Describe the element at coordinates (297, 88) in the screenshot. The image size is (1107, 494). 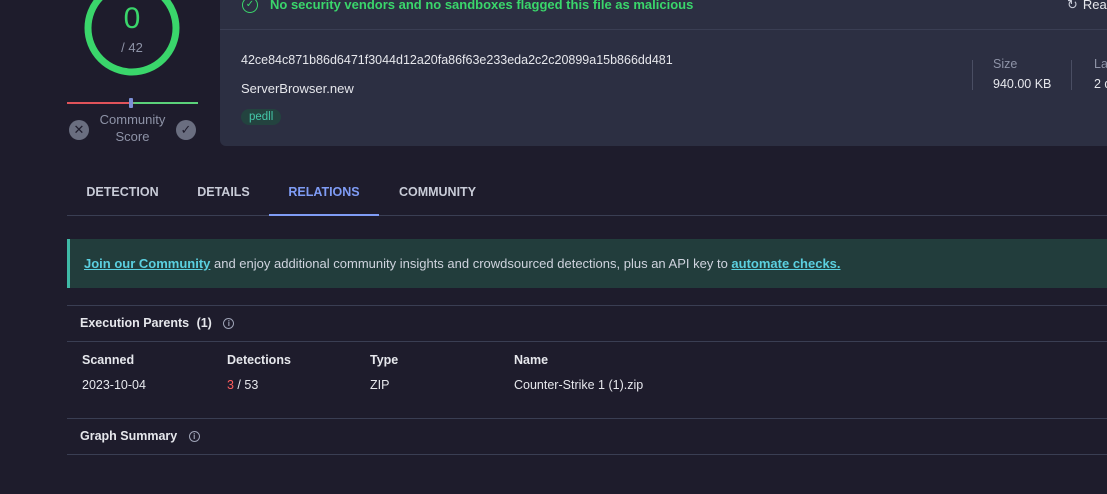
I see `file-name: ServerBrowser.new` at that location.